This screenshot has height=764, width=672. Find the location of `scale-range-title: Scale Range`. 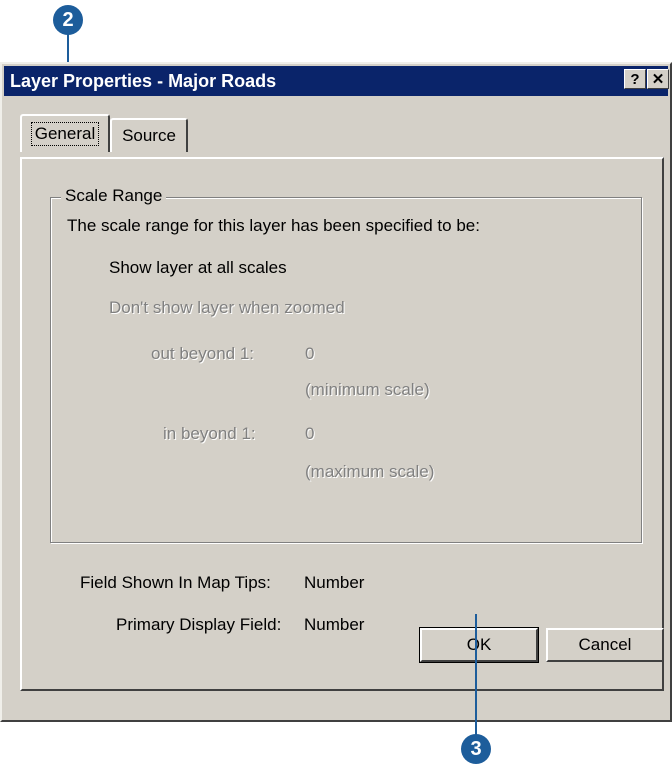

scale-range-title: Scale Range is located at coordinates (114, 196).